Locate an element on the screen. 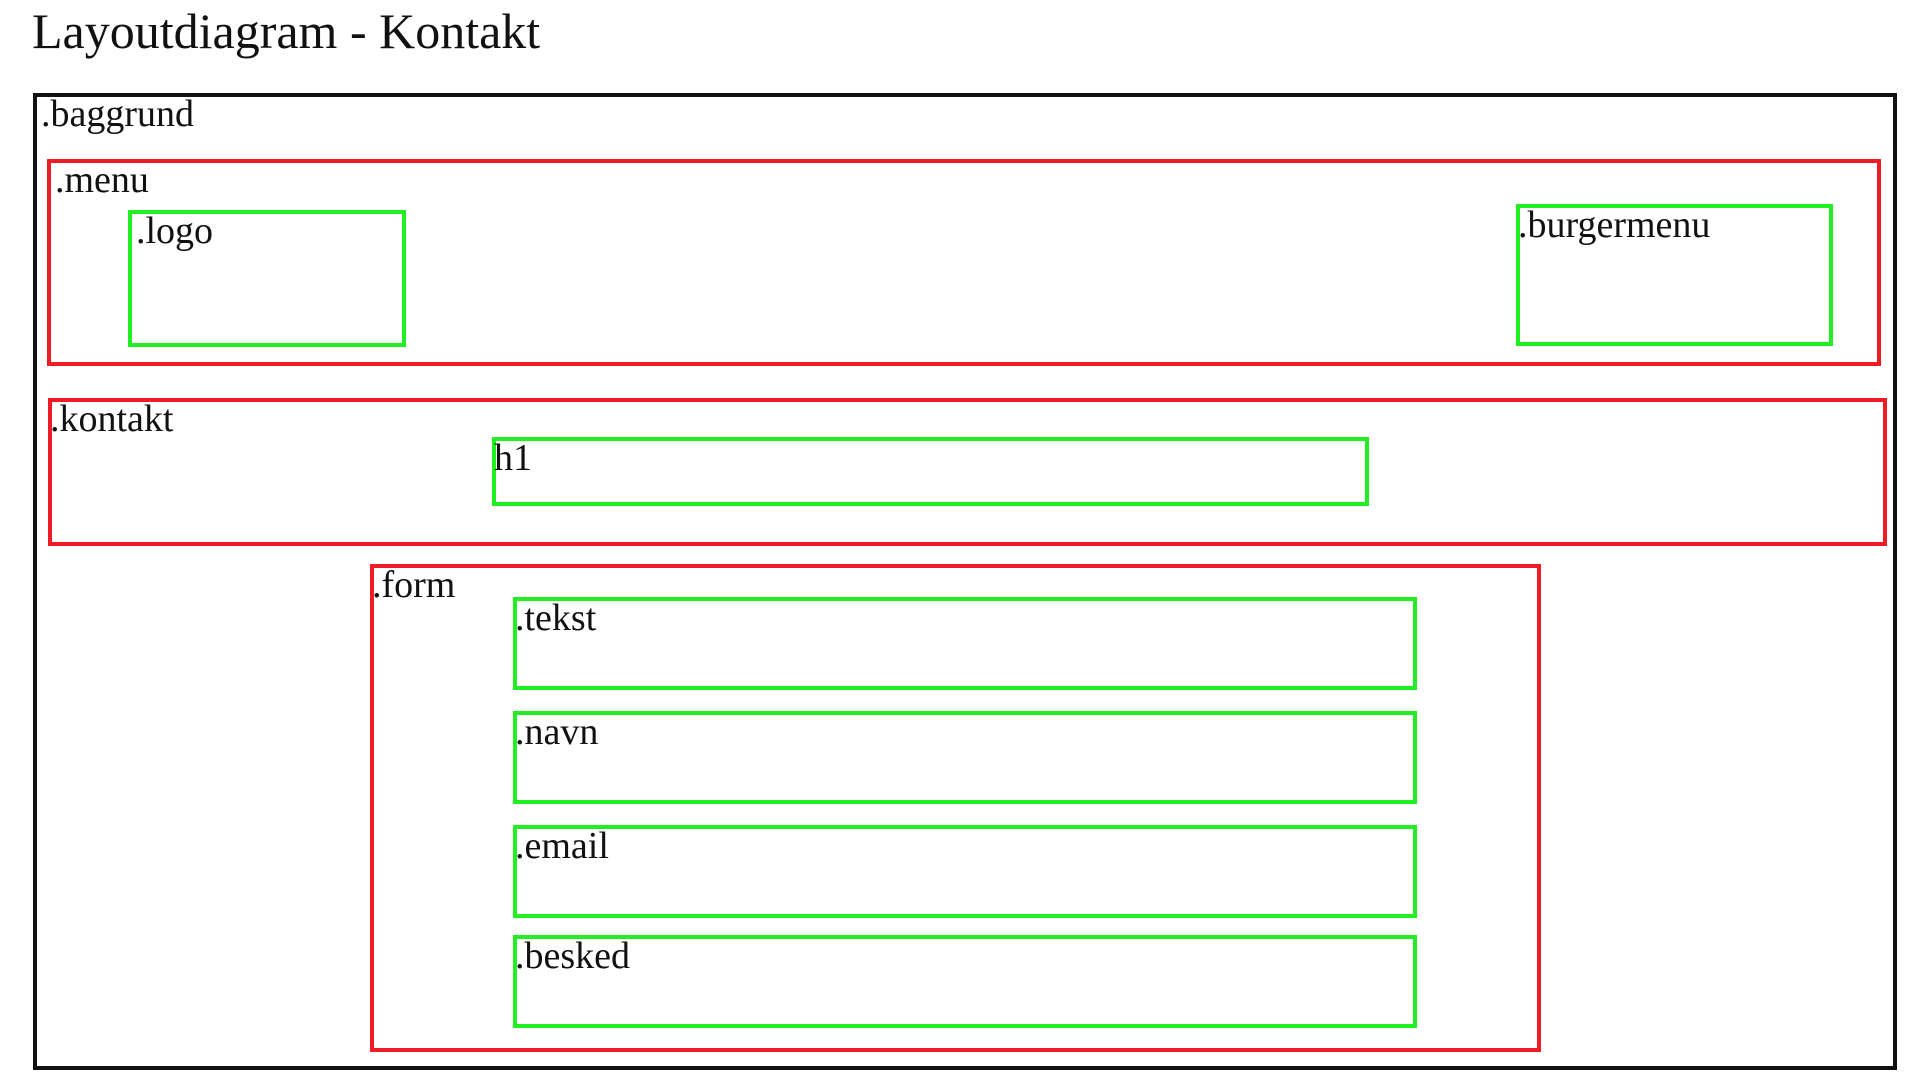  tekst-label: .tekst is located at coordinates (556, 618).